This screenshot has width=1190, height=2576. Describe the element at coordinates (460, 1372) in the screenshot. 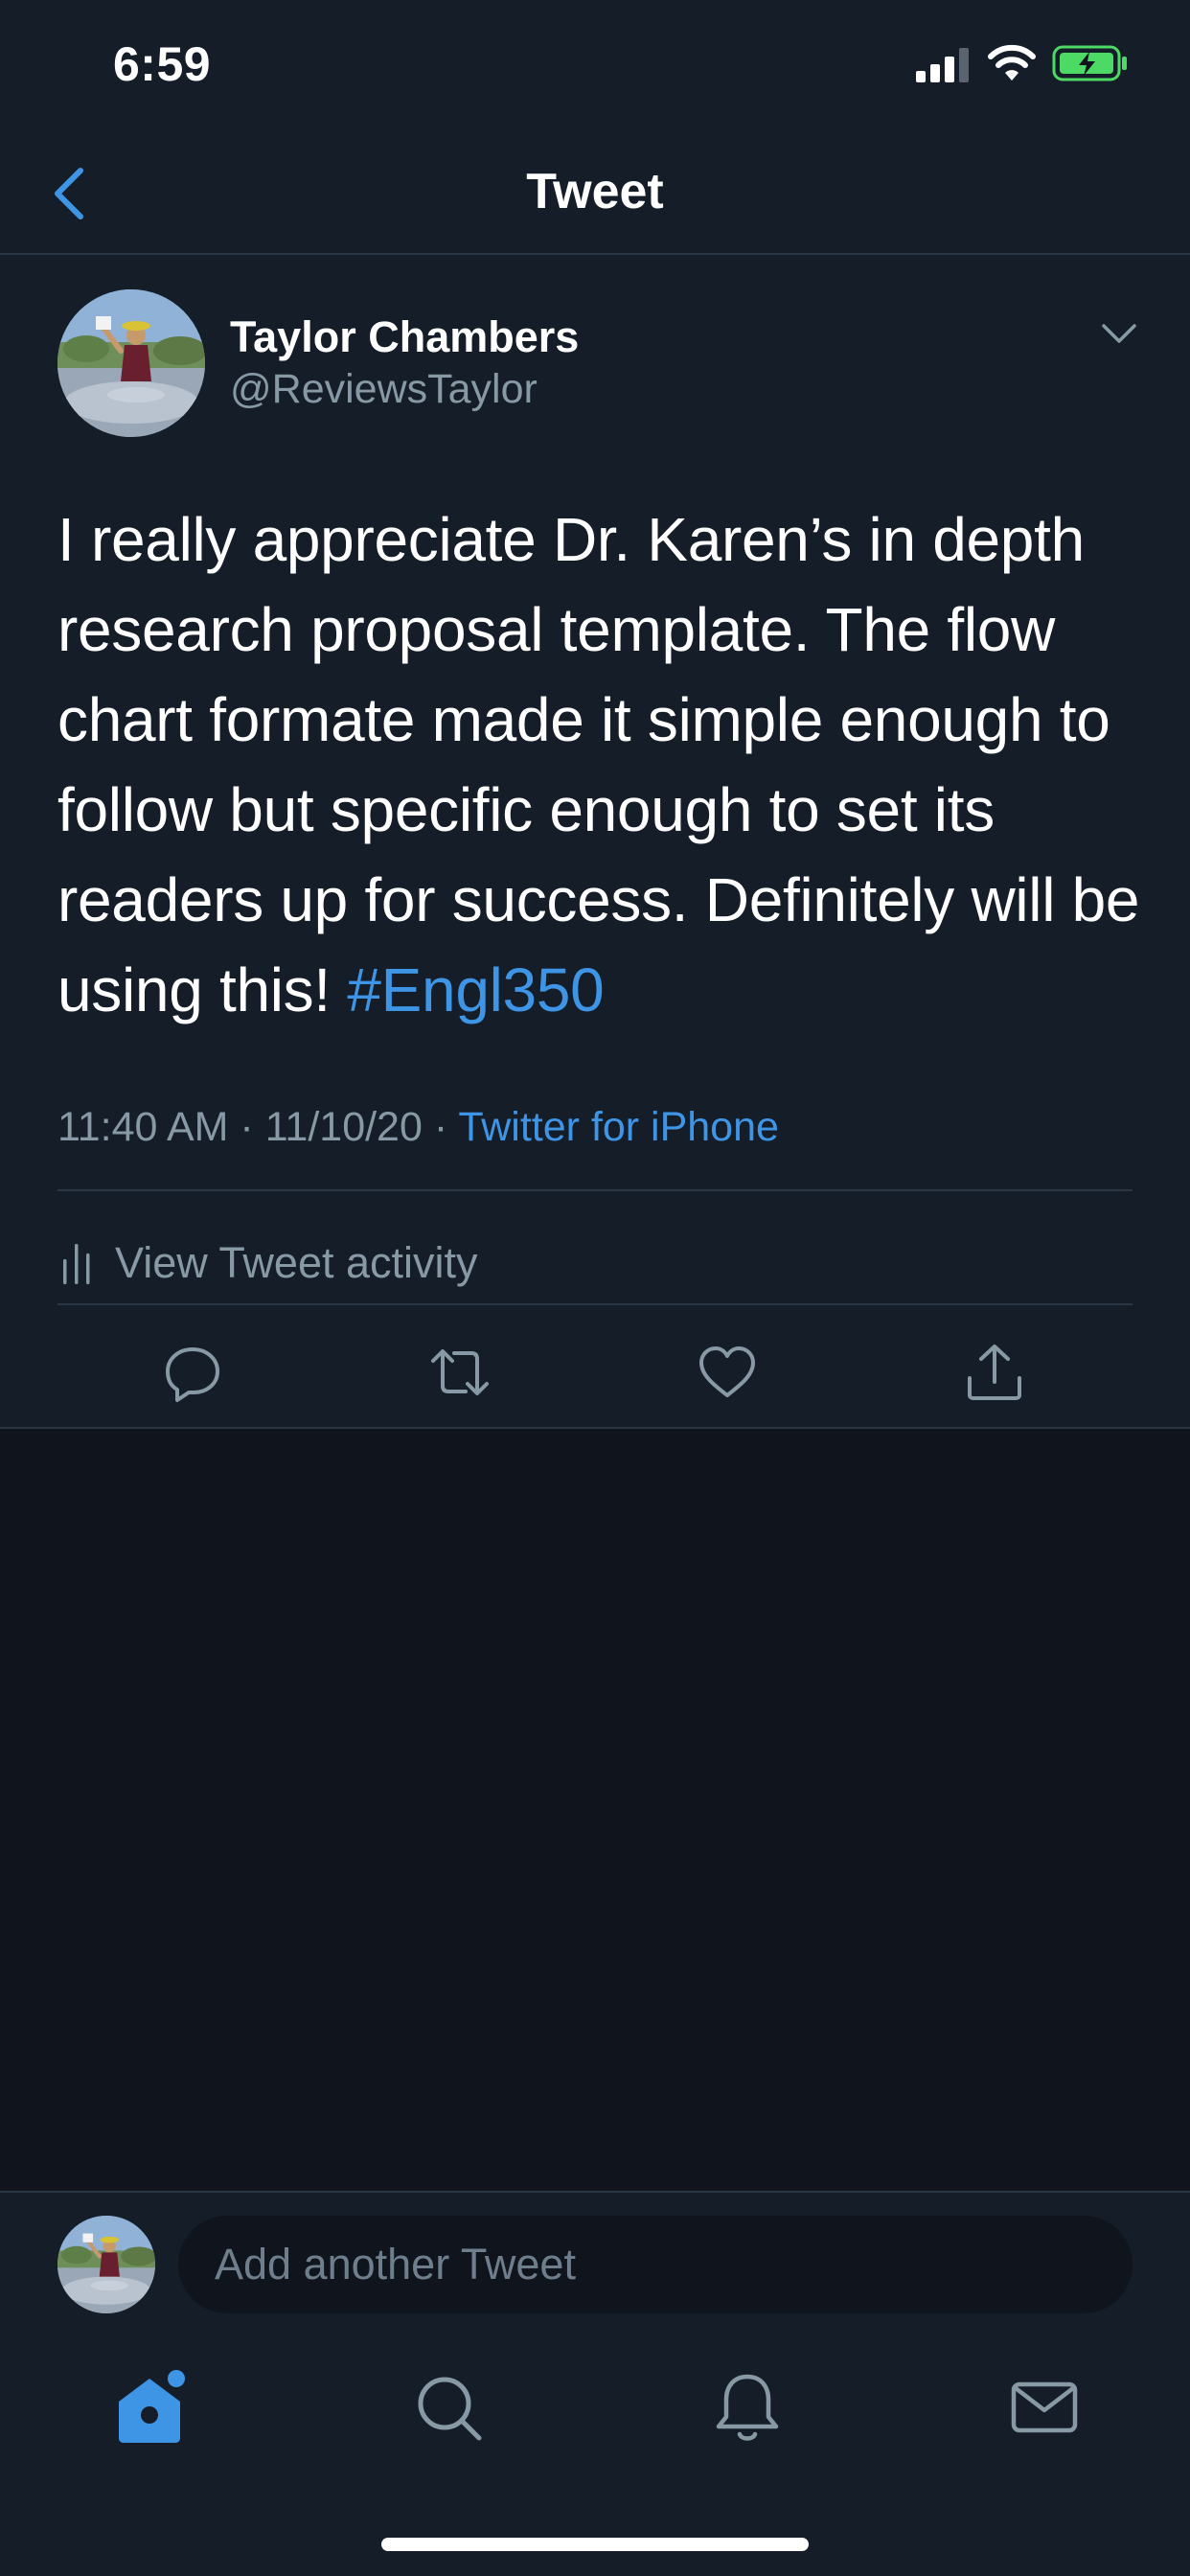

I see `retweet-icon` at that location.